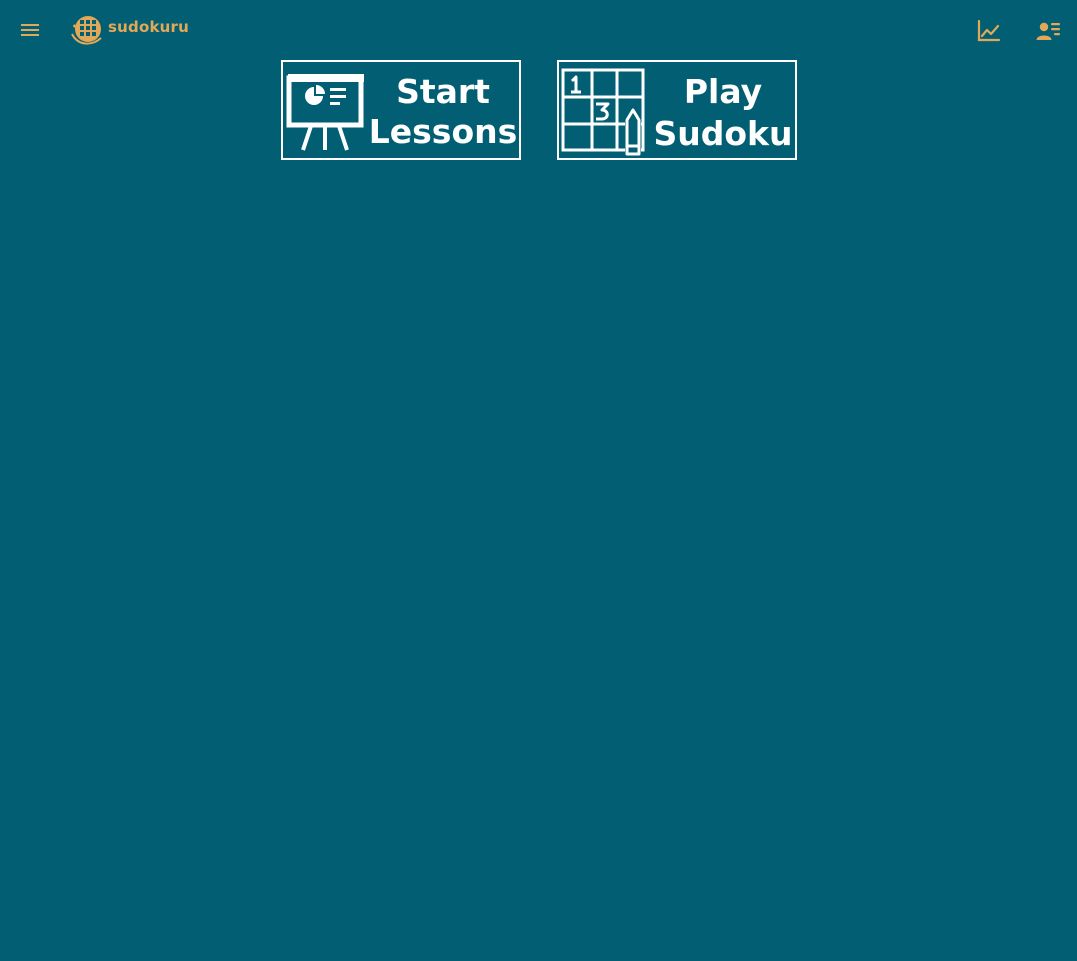 This screenshot has width=1077, height=961. I want to click on line-chart-icon, so click(989, 30).